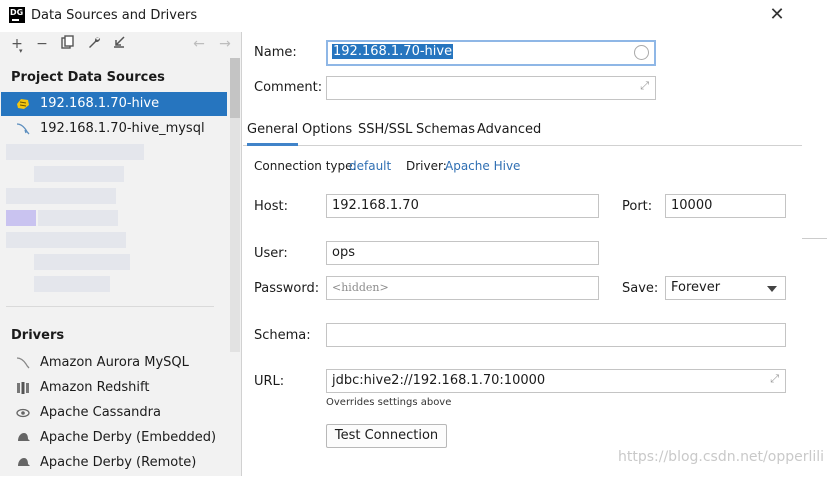  What do you see at coordinates (271, 253) in the screenshot?
I see `user-label: User:` at bounding box center [271, 253].